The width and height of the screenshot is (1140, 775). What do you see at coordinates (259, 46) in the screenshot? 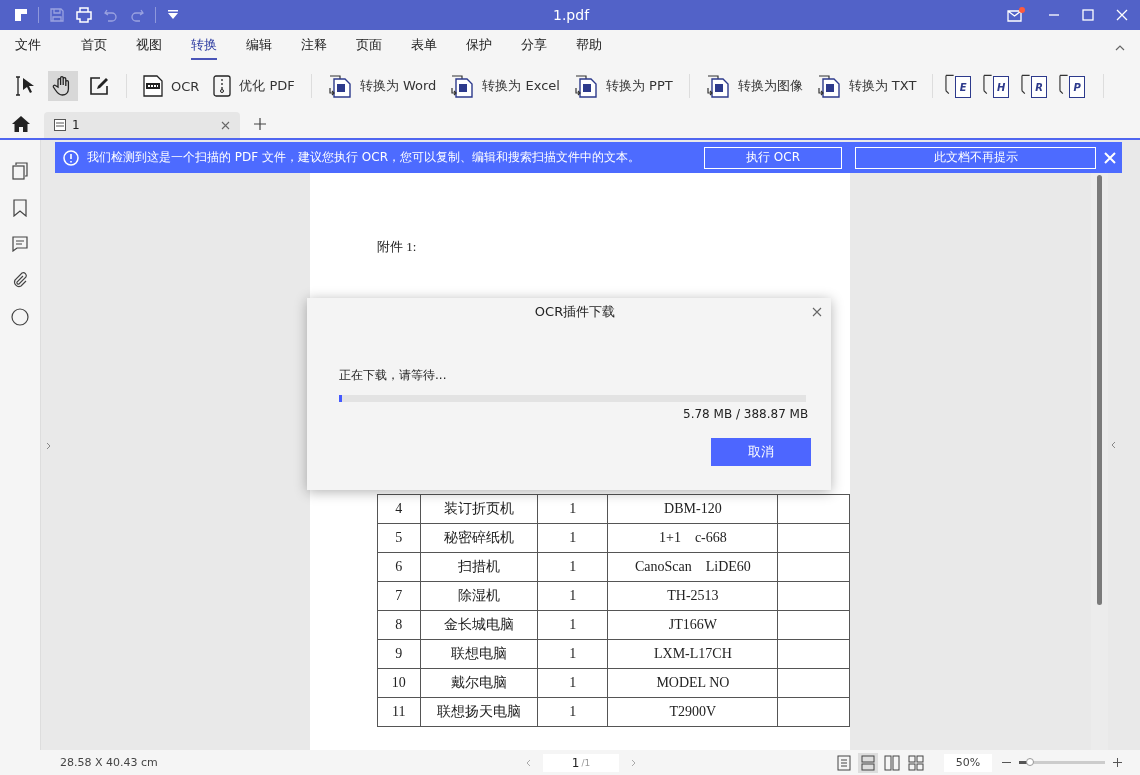
I see `menu-tab: 编辑` at bounding box center [259, 46].